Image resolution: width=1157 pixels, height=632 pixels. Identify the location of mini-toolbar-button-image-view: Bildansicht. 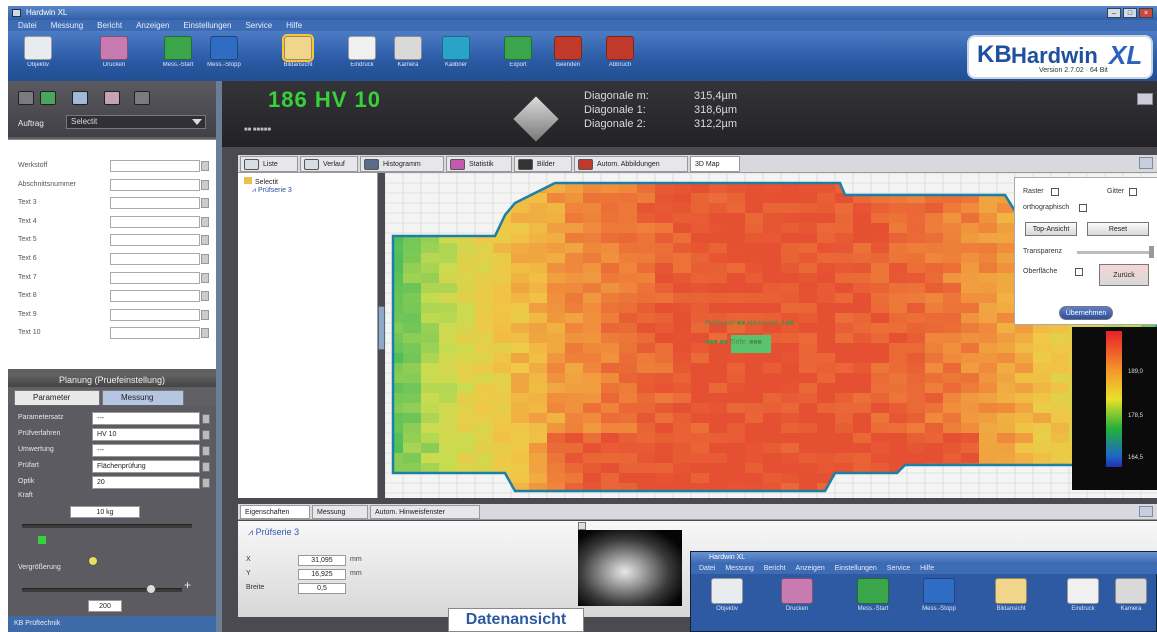
(1011, 595).